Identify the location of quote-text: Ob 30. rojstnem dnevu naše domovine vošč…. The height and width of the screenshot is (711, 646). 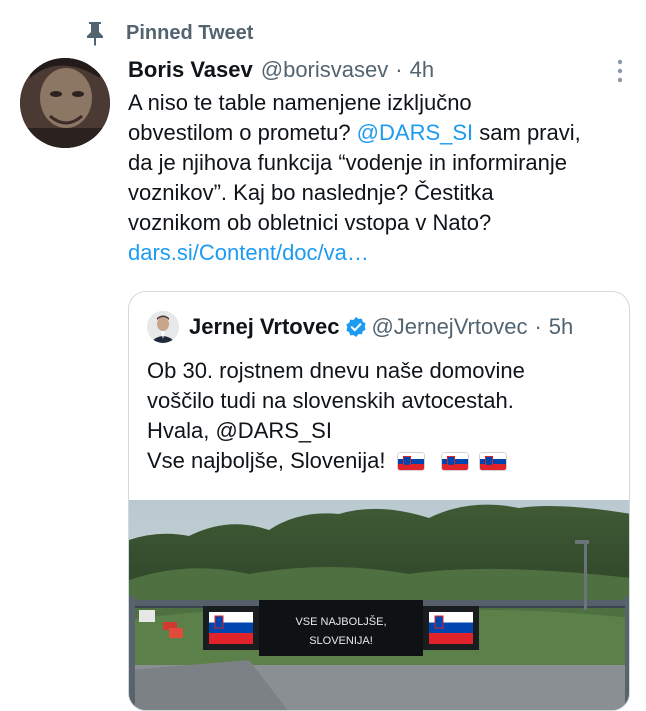
(382, 416).